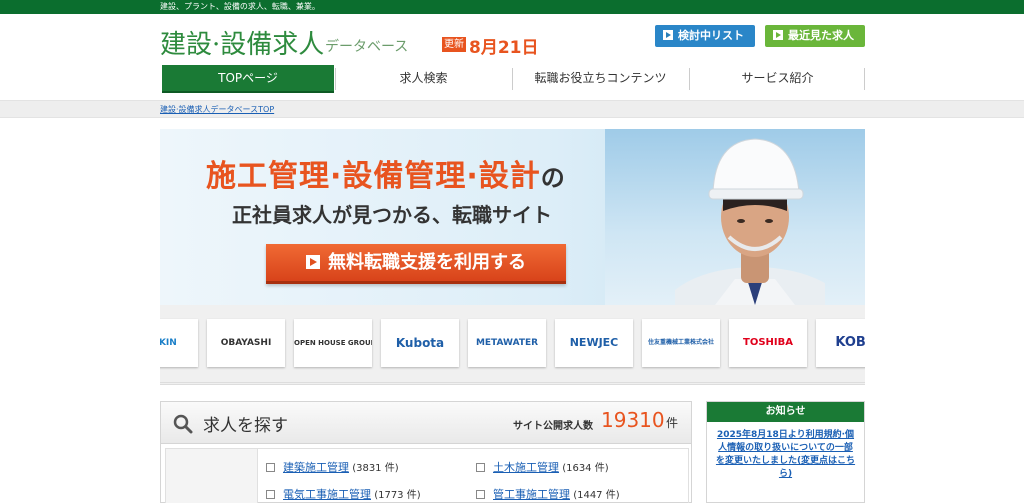 The image size is (1024, 503). Describe the element at coordinates (217, 109) in the screenshot. I see `breadcrumb-top-link: 建設·設備求人データベースTOP` at that location.